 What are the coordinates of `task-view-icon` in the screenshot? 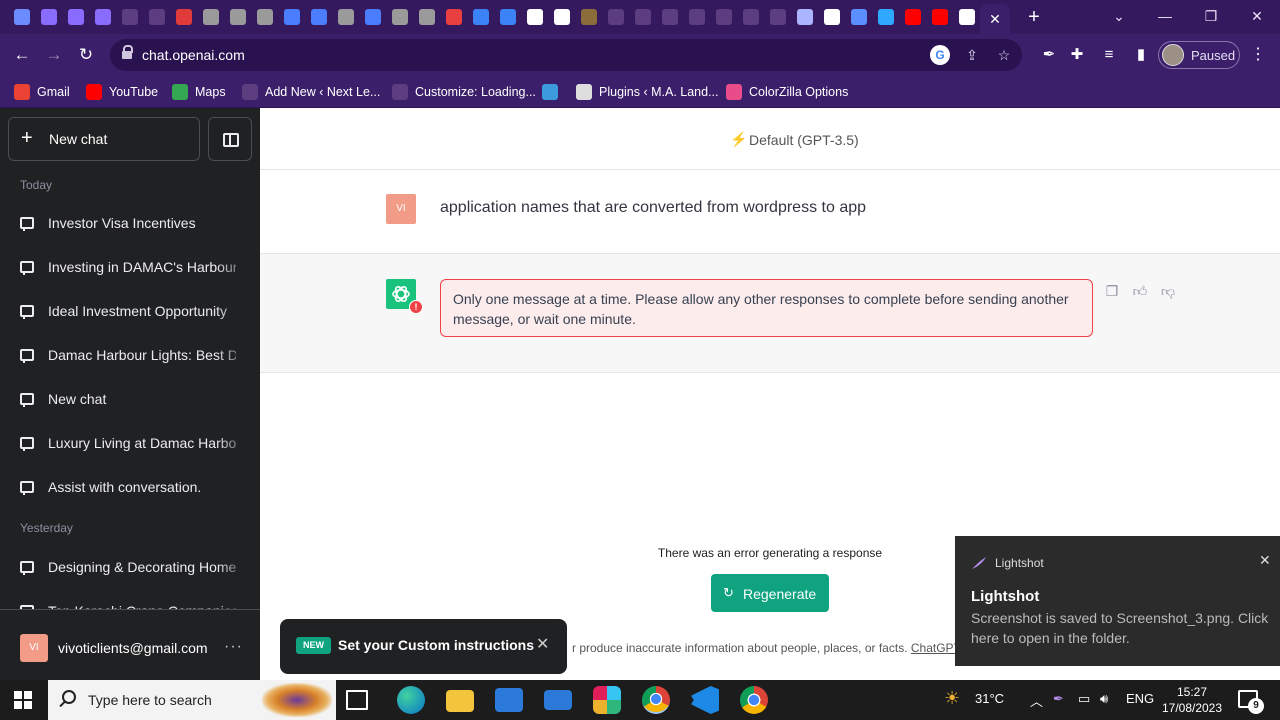 It's located at (357, 700).